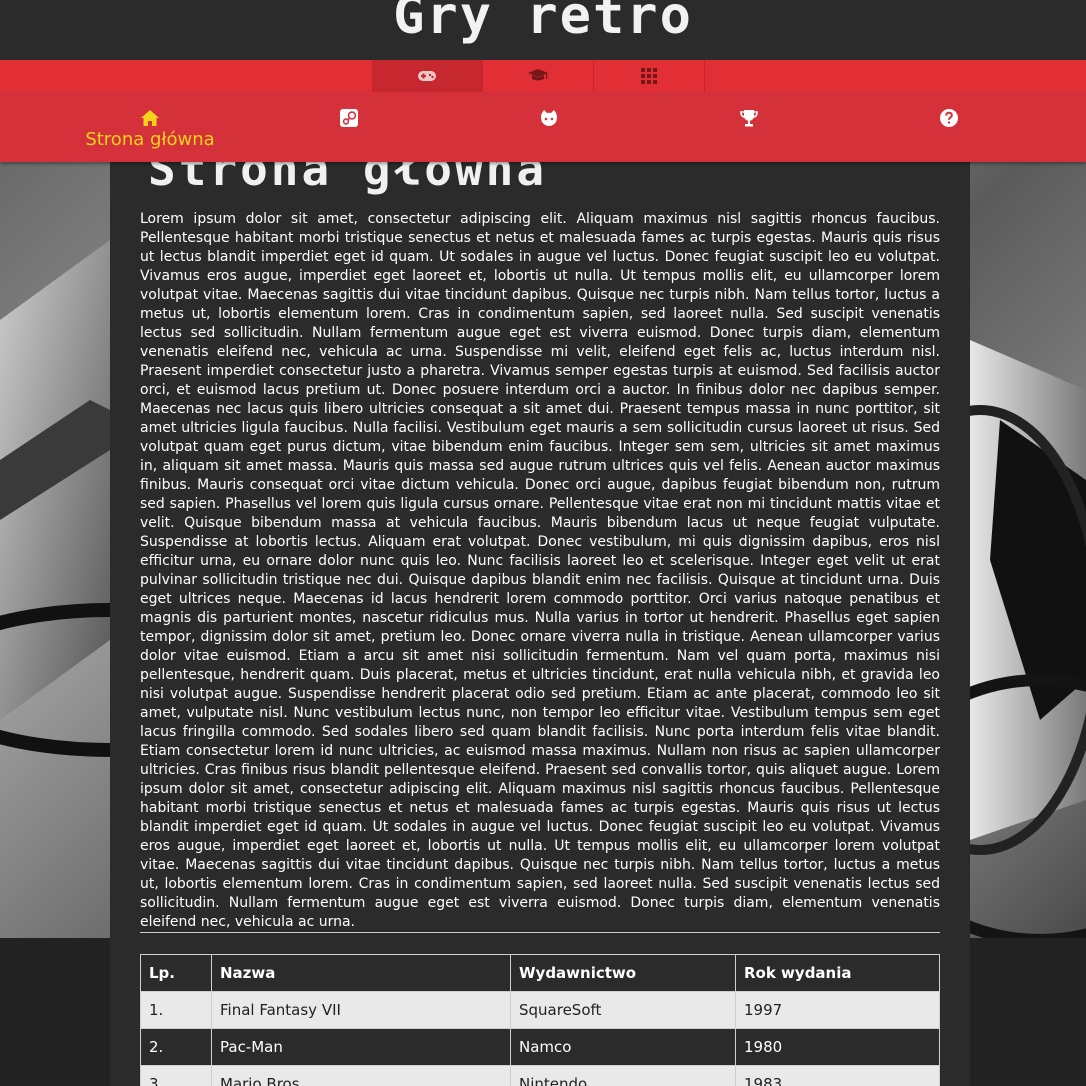 This screenshot has width=1086, height=1086. I want to click on cell-name: Mario Bros., so click(361, 1075).